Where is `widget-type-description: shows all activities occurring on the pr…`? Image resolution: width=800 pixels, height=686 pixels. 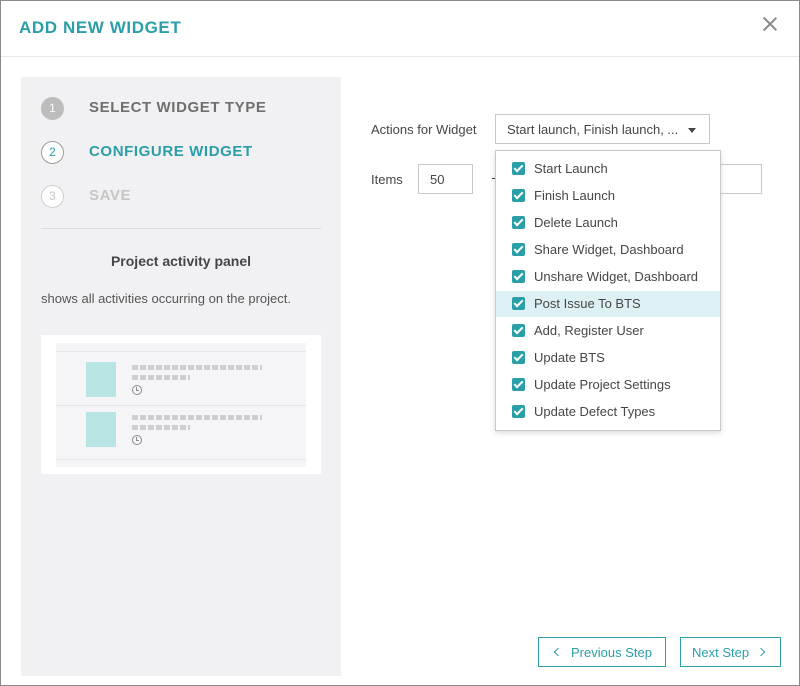 widget-type-description: shows all activities occurring on the pr… is located at coordinates (166, 298).